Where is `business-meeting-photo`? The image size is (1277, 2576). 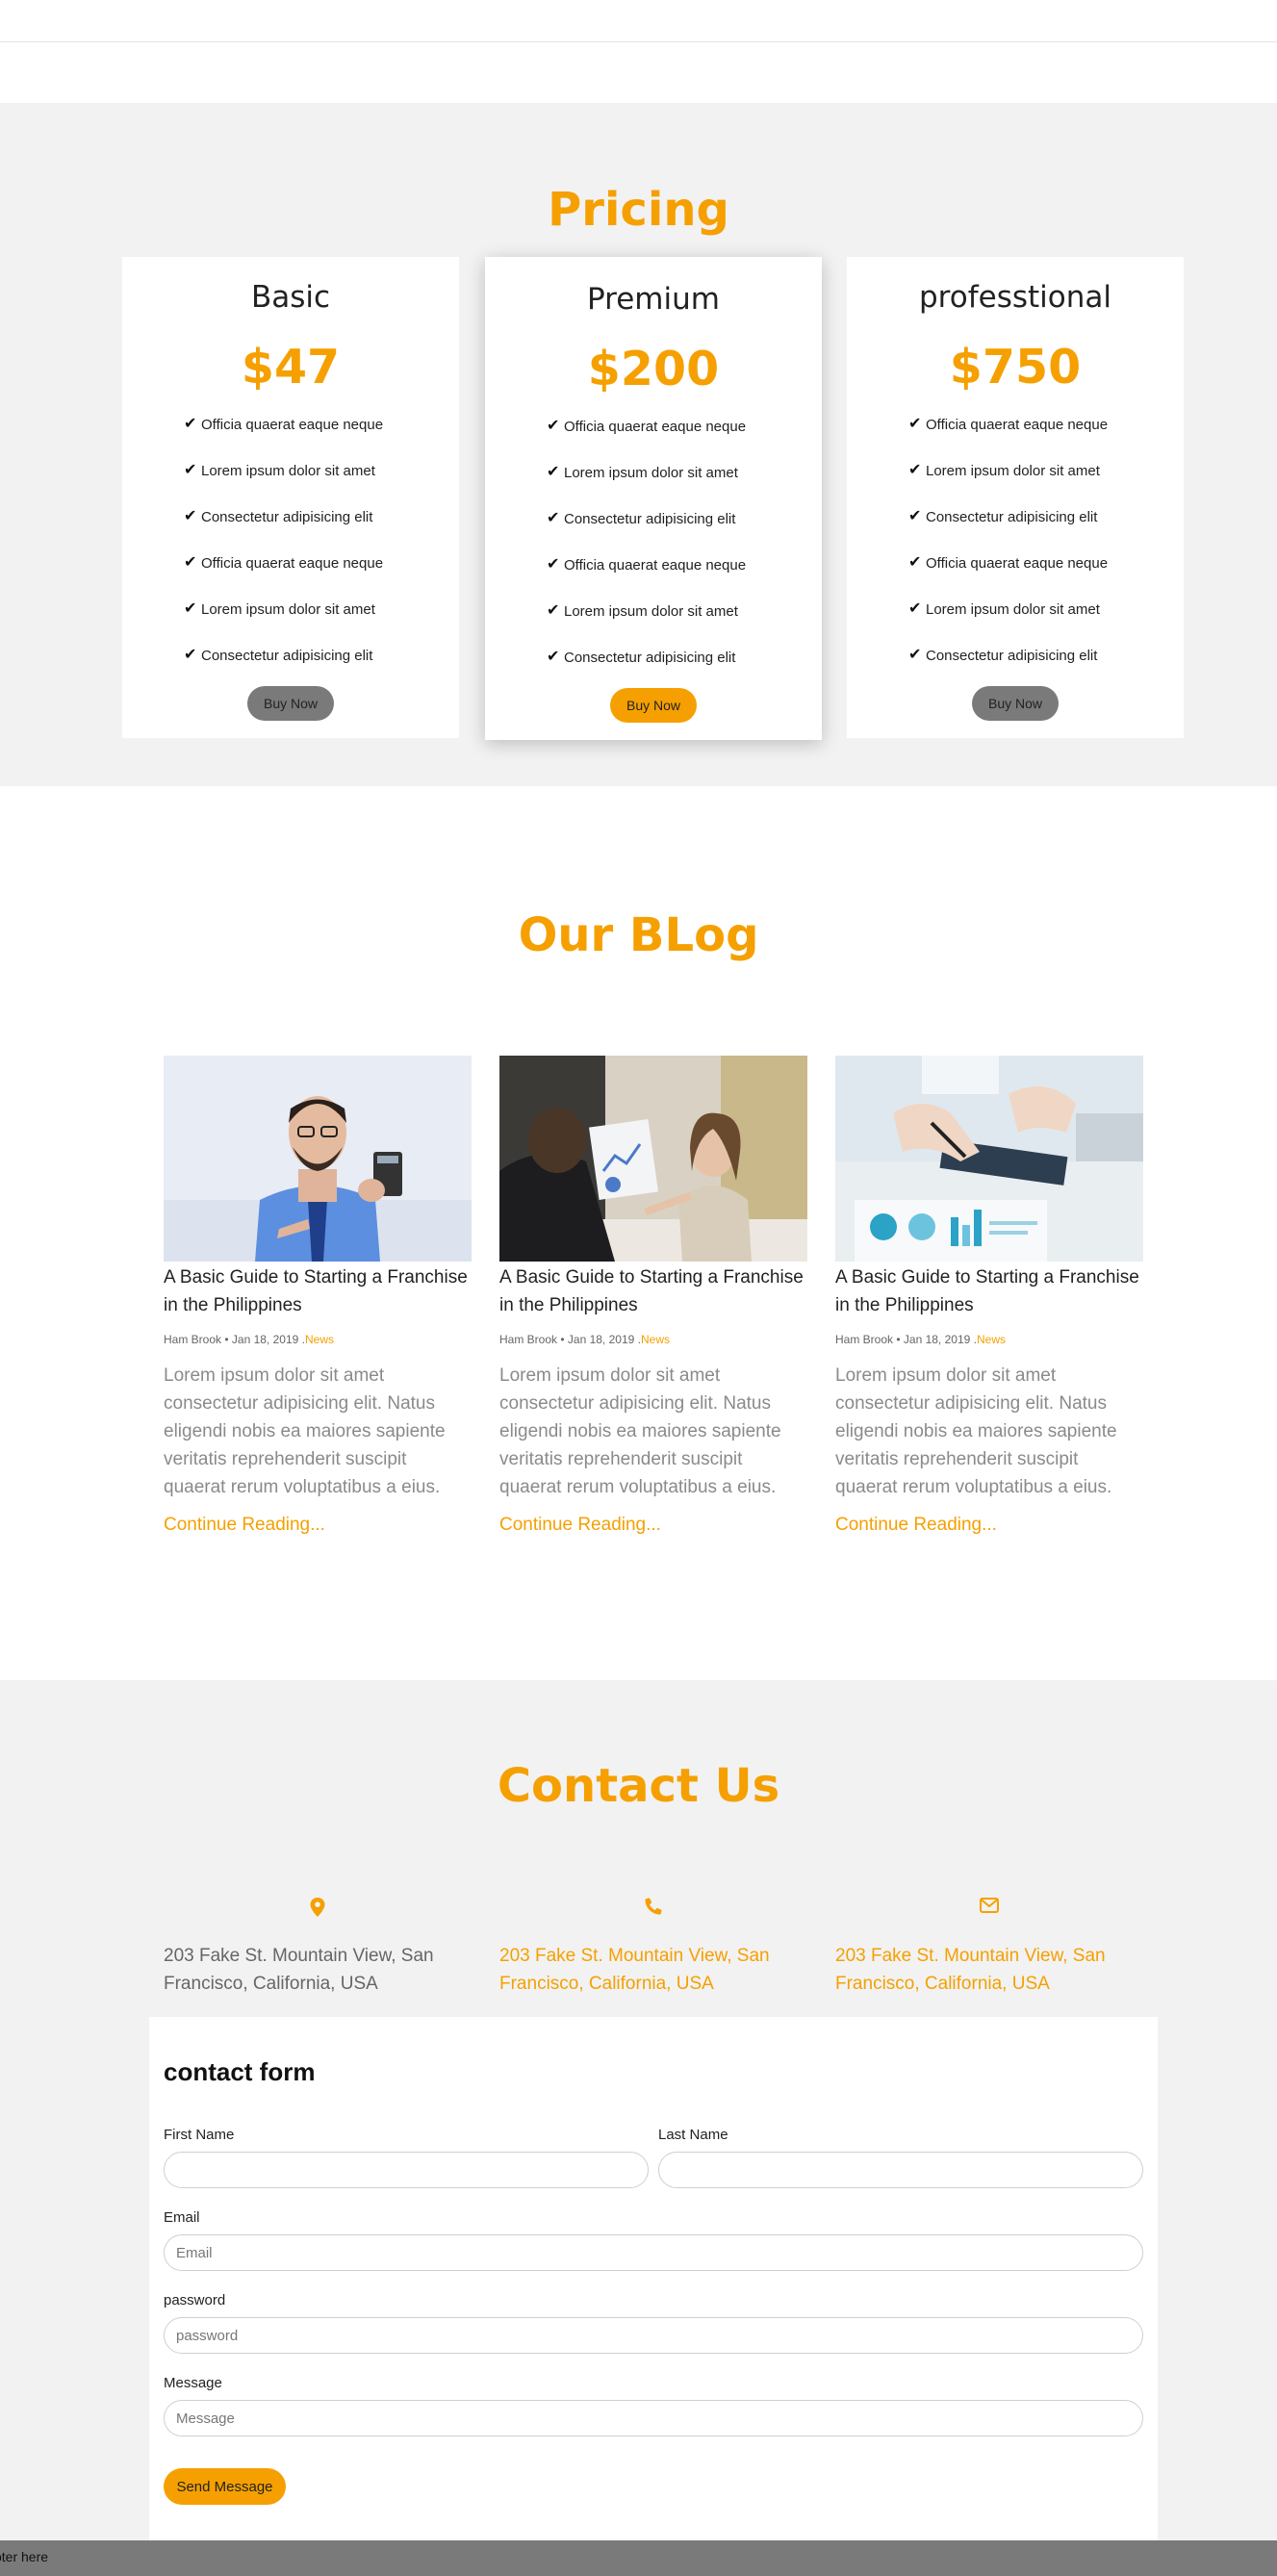 business-meeting-photo is located at coordinates (653, 1159).